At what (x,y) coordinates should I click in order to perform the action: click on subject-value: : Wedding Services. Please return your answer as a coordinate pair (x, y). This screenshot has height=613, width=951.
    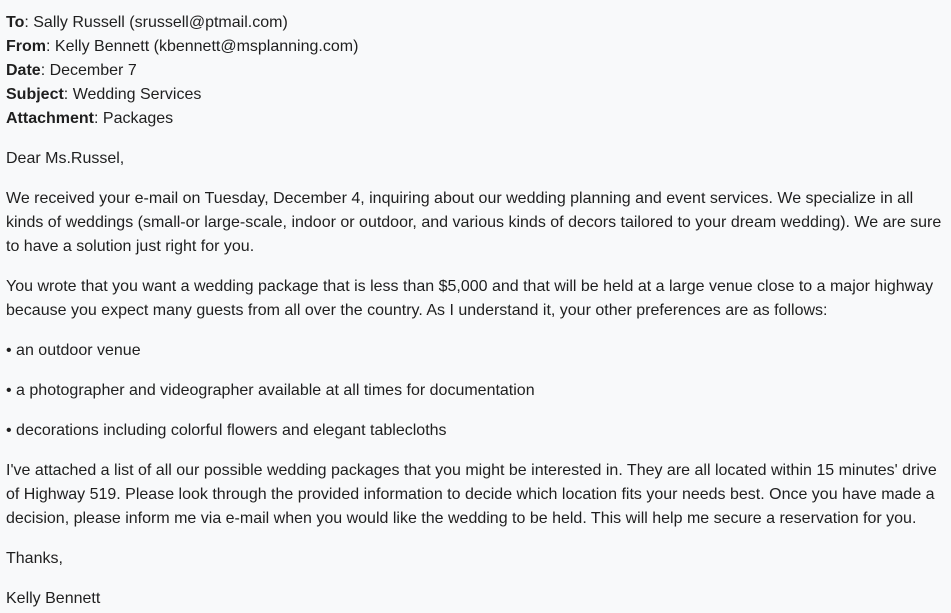
    Looking at the image, I should click on (132, 94).